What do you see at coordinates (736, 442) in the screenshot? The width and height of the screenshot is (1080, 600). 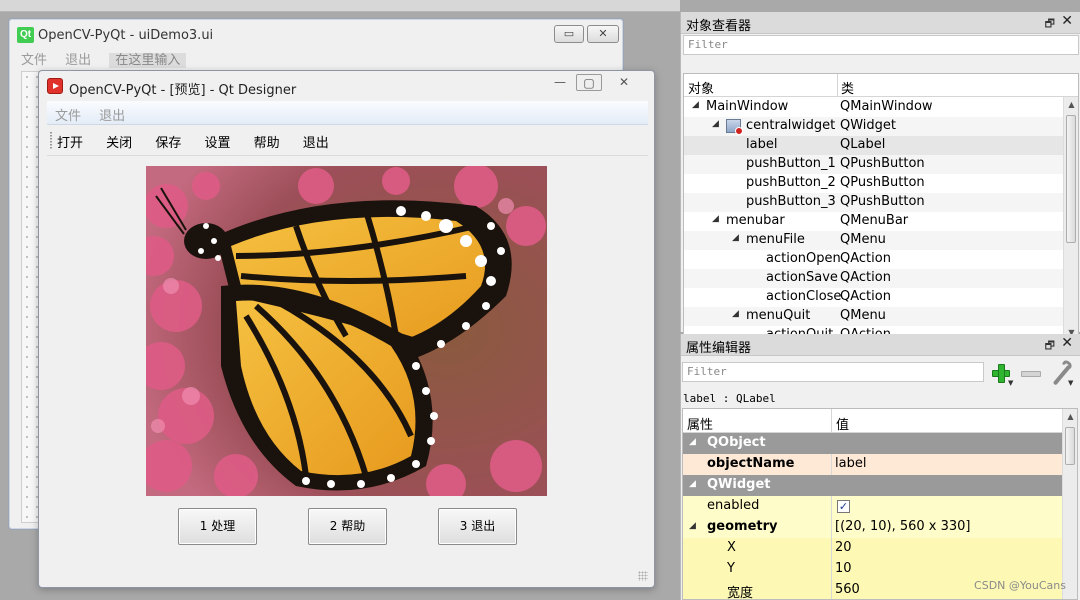 I see `property-name: QObject` at bounding box center [736, 442].